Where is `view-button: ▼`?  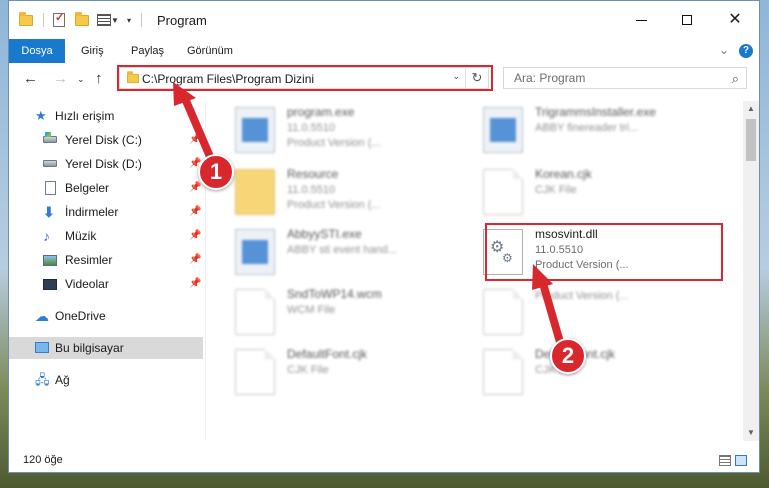 view-button: ▼ is located at coordinates (108, 20).